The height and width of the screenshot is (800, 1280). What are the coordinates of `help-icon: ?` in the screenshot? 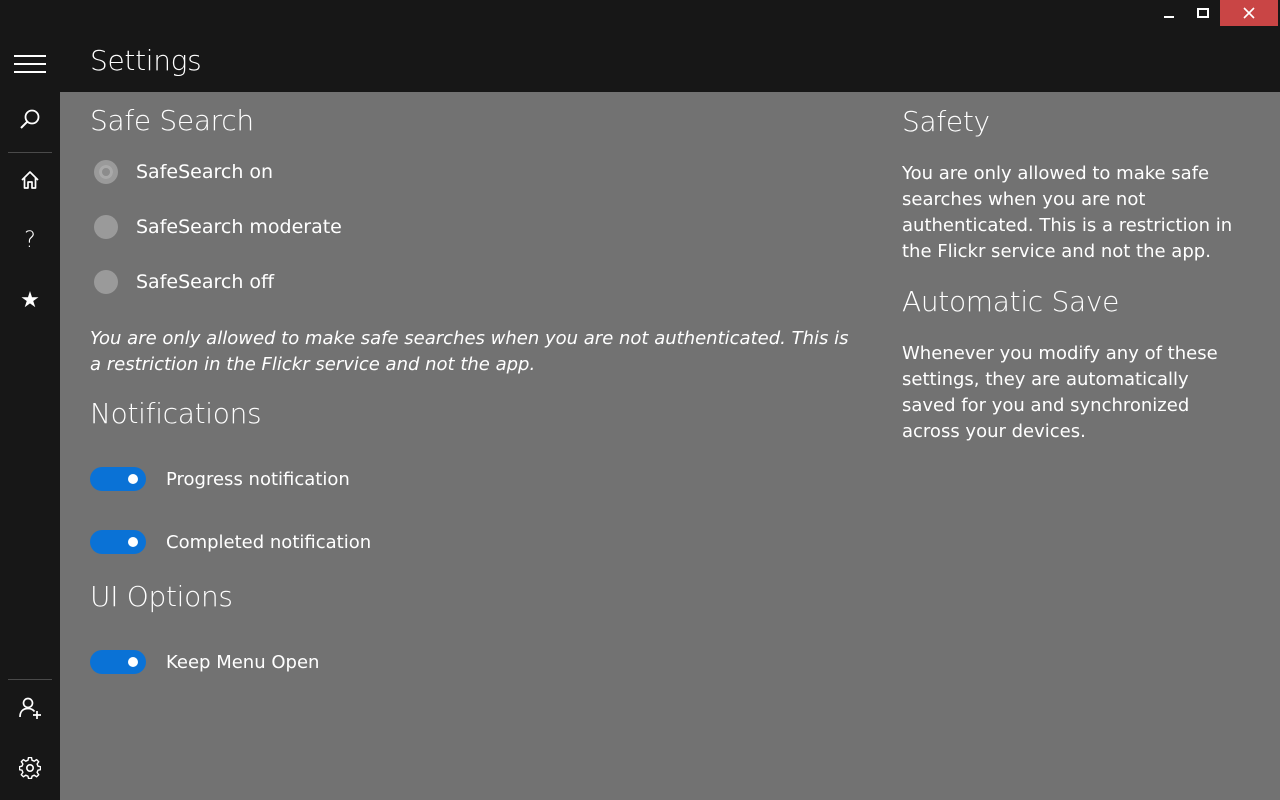 It's located at (30, 240).